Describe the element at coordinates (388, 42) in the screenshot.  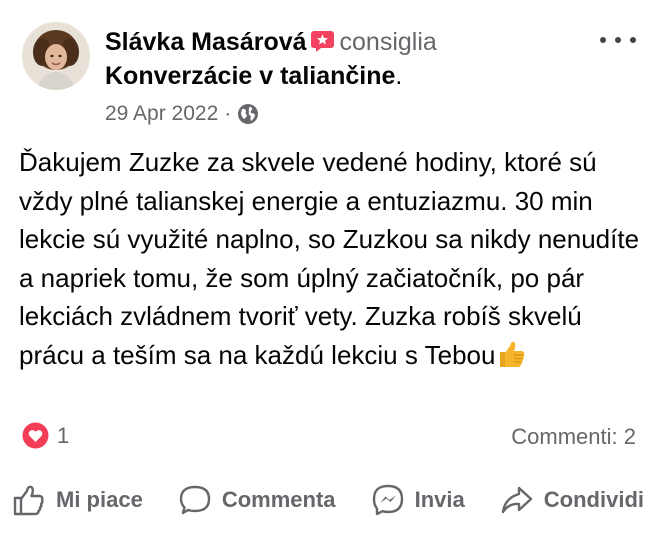
I see `recommend-verb: consiglia` at that location.